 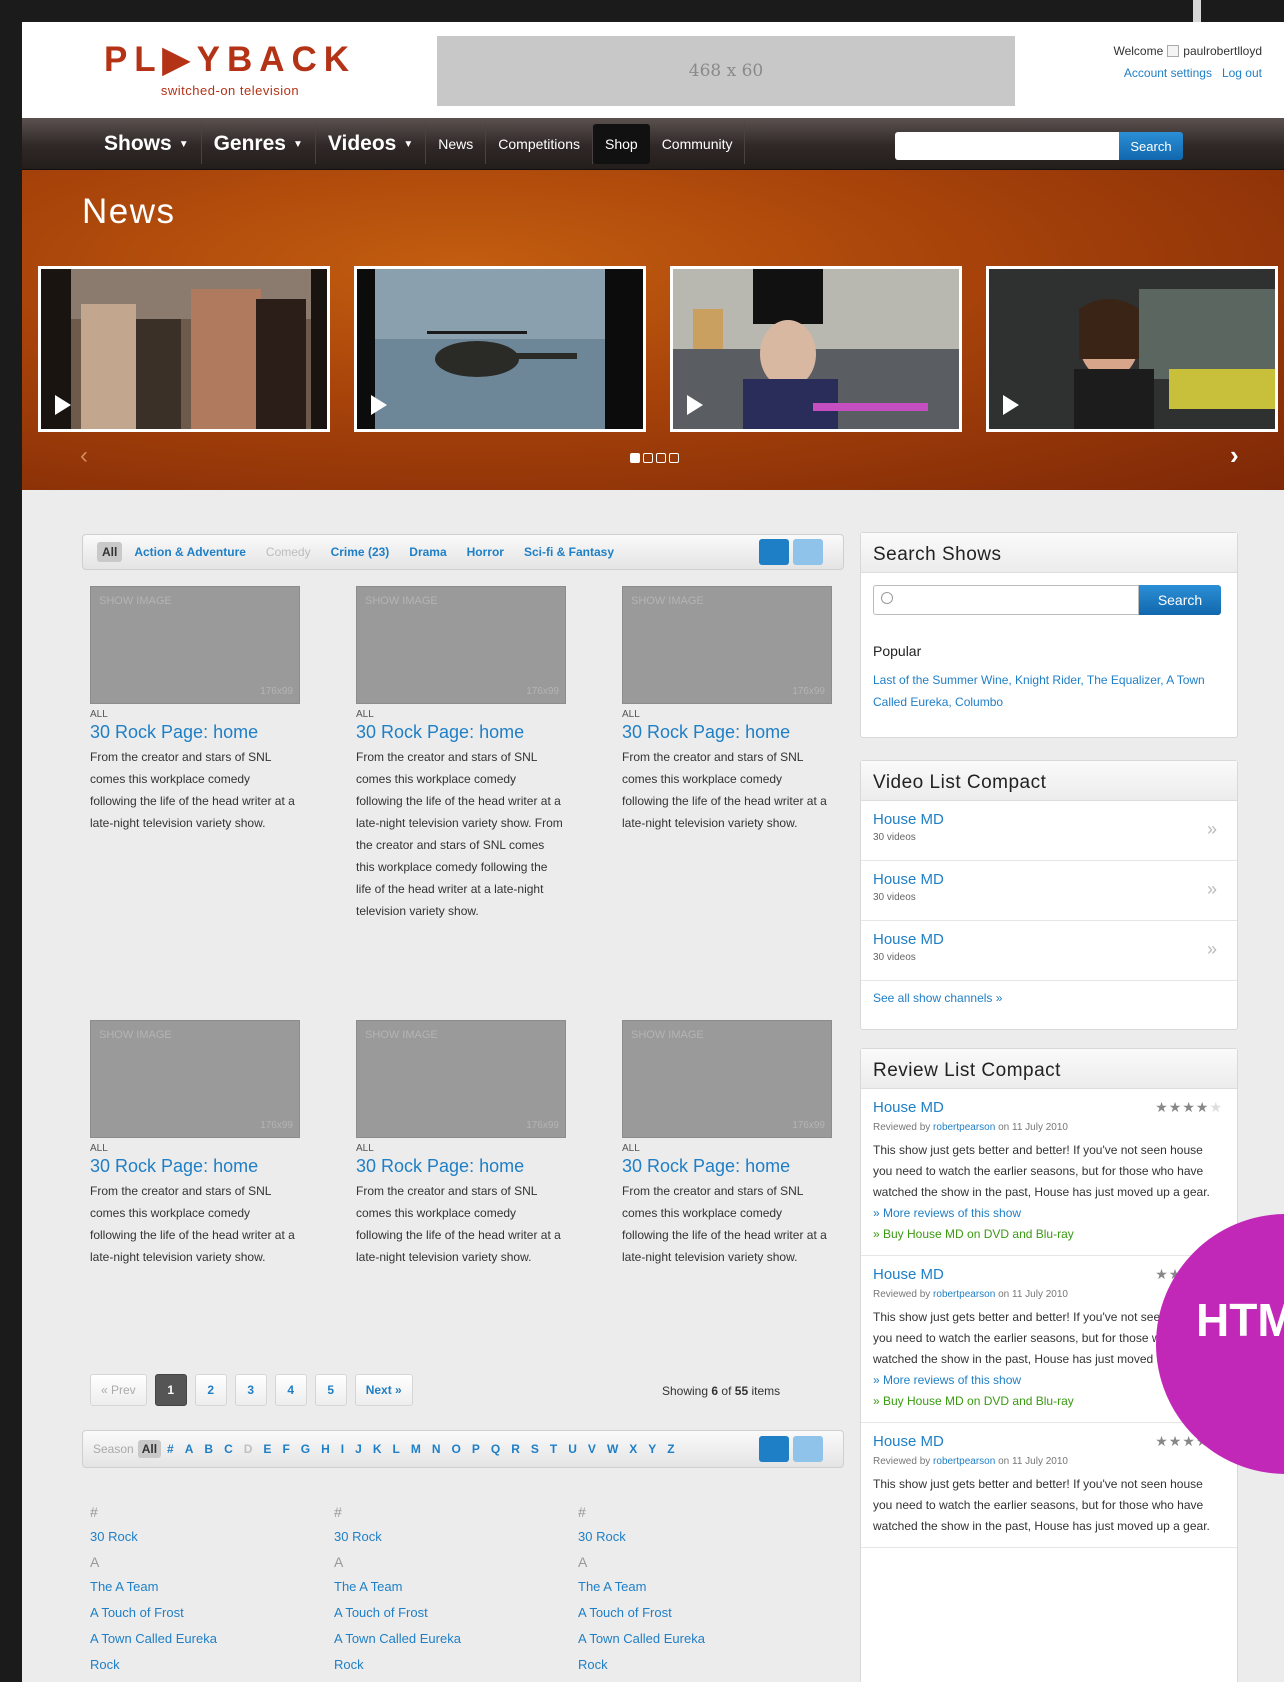 What do you see at coordinates (285, 1449) in the screenshot?
I see `alpha-letter-f: F` at bounding box center [285, 1449].